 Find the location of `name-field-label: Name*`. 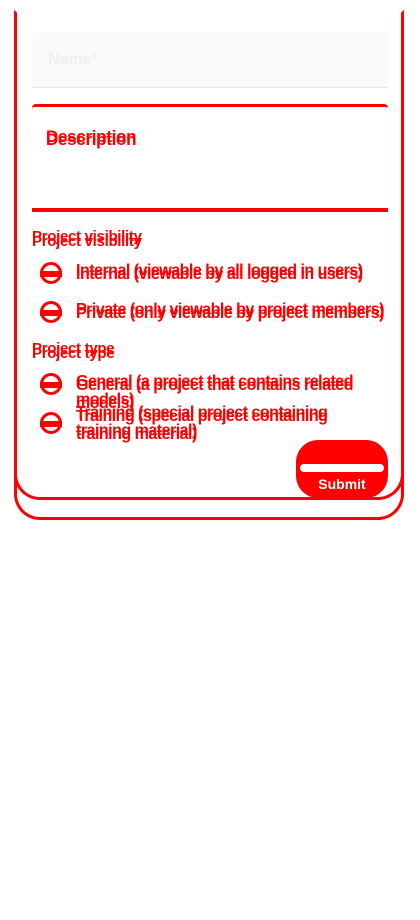

name-field-label: Name* is located at coordinates (73, 59).